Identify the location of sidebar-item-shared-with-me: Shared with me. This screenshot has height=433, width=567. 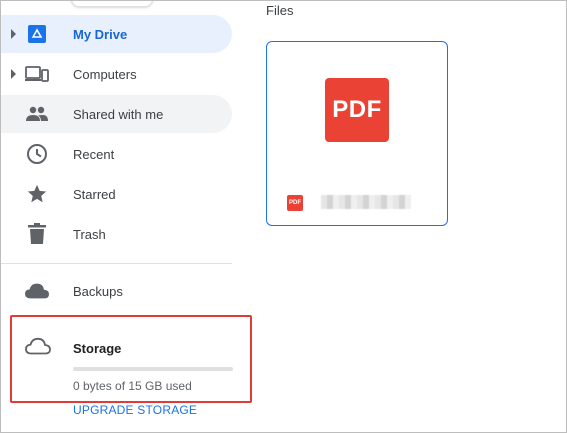
(116, 114).